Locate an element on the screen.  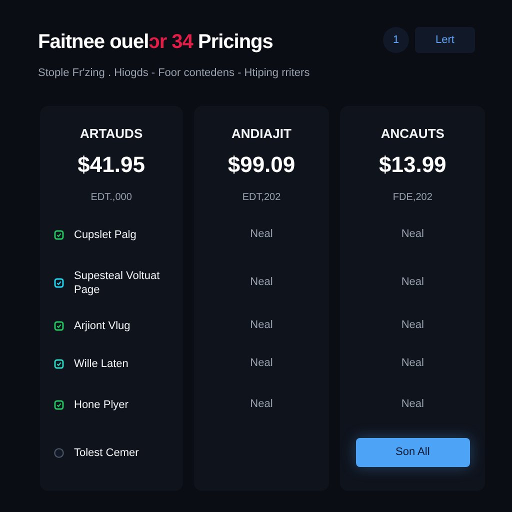
select-plan-button: Son All is located at coordinates (413, 452).